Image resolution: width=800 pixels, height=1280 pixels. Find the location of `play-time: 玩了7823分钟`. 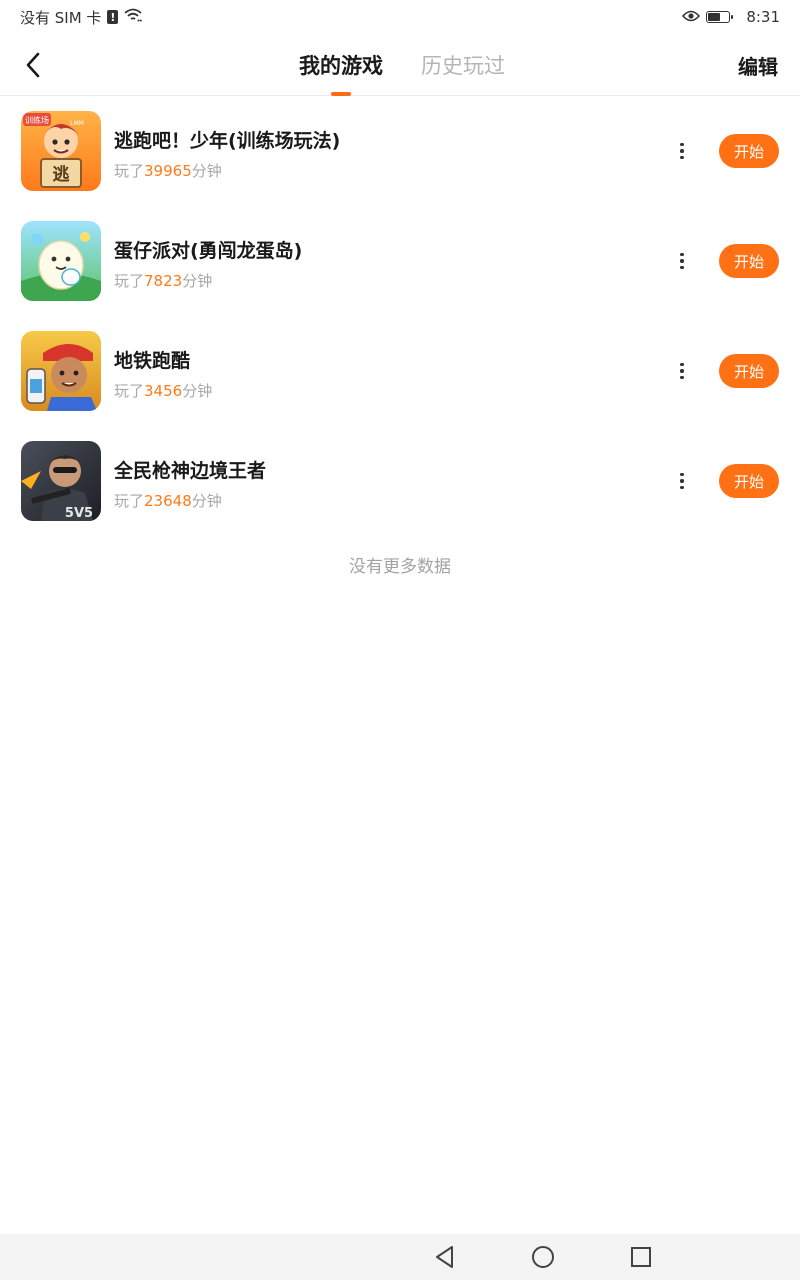

play-time: 玩了7823分钟 is located at coordinates (163, 280).